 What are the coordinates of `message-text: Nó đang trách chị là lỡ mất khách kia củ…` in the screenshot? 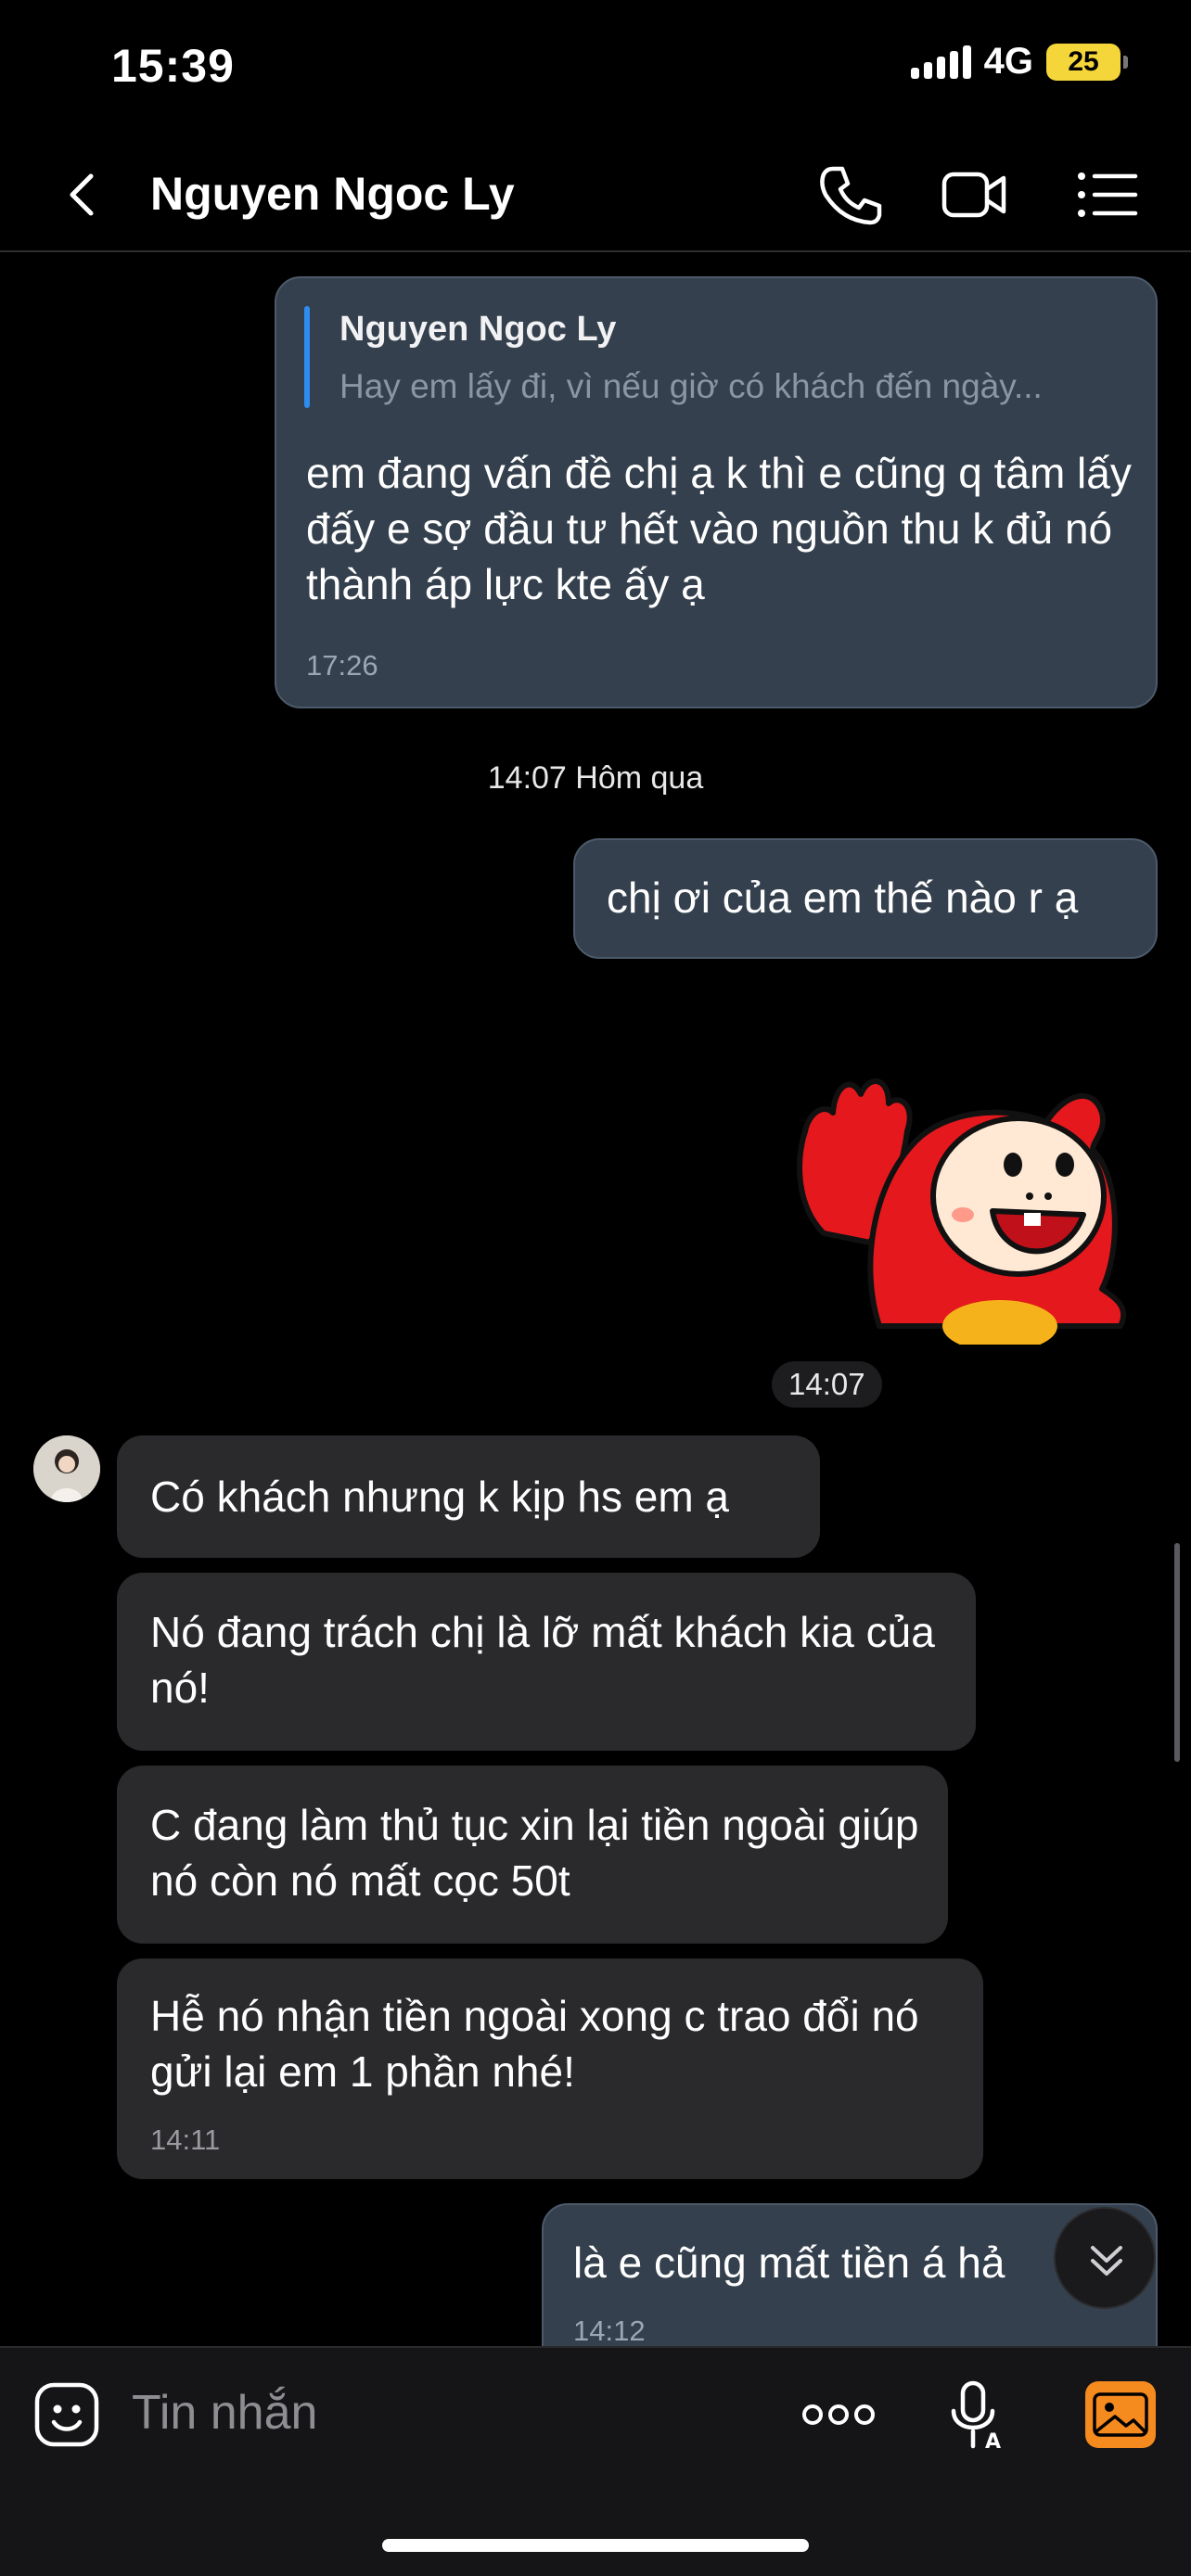 It's located at (542, 1660).